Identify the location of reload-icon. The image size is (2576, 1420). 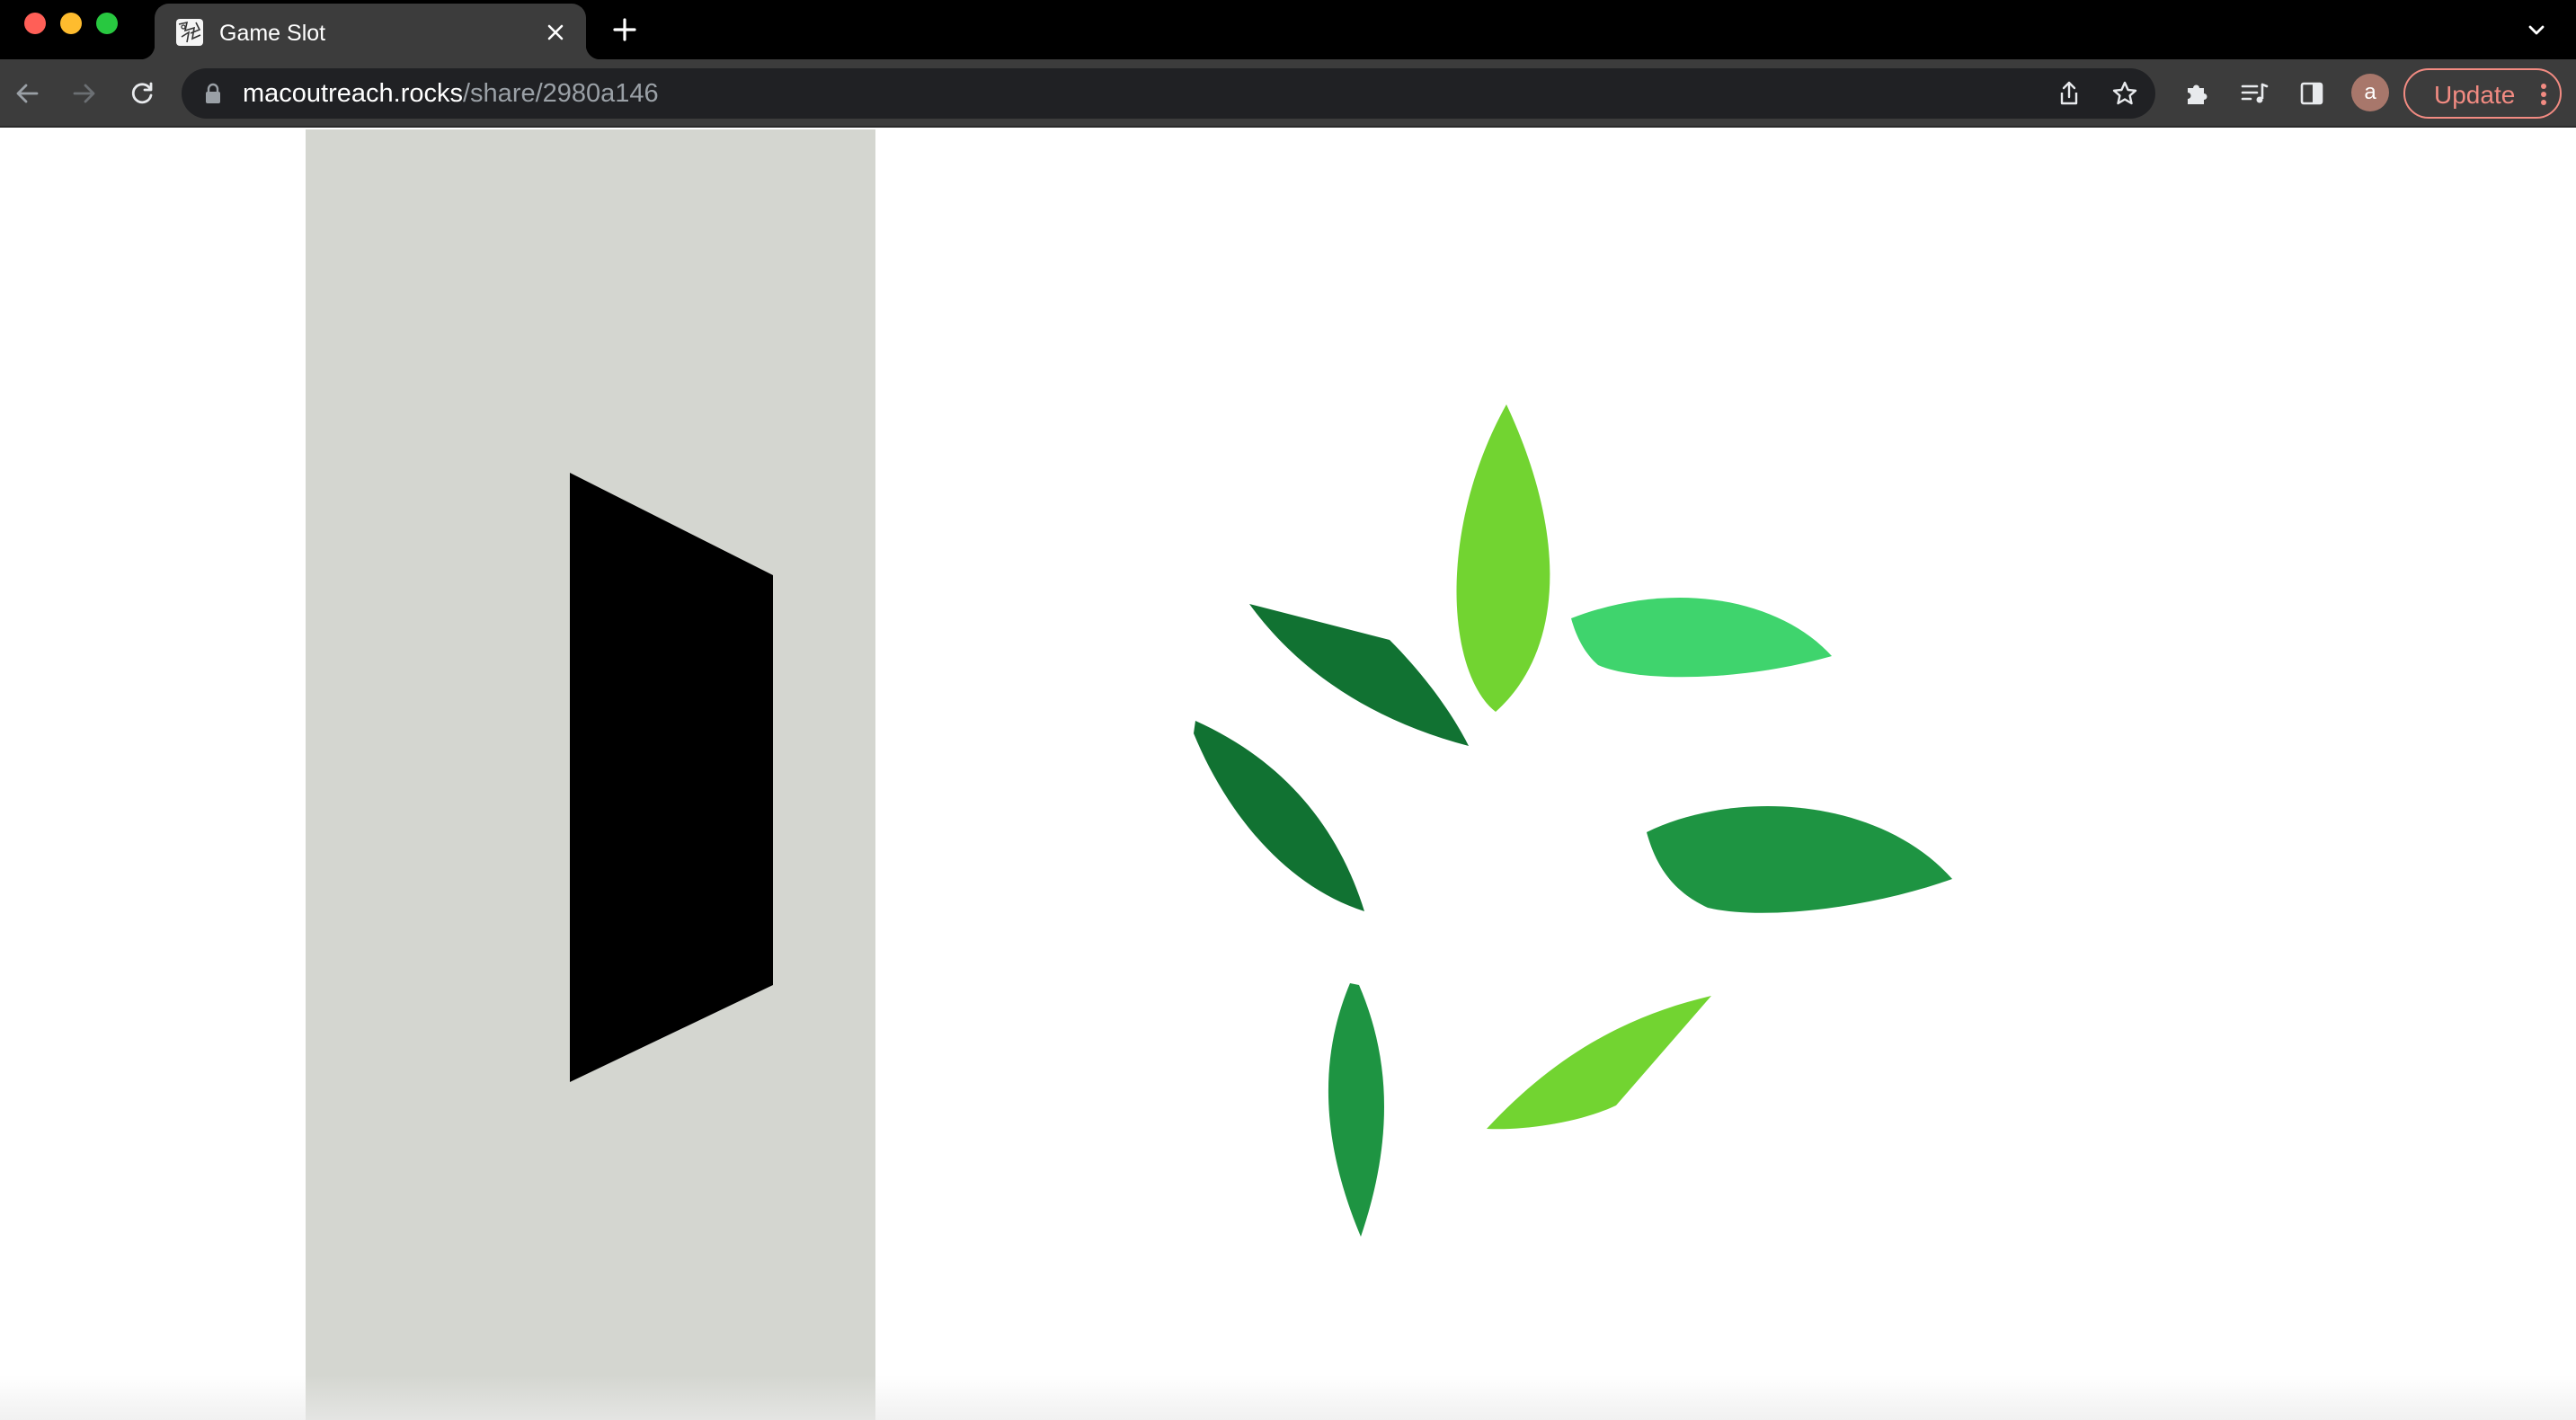
(142, 94).